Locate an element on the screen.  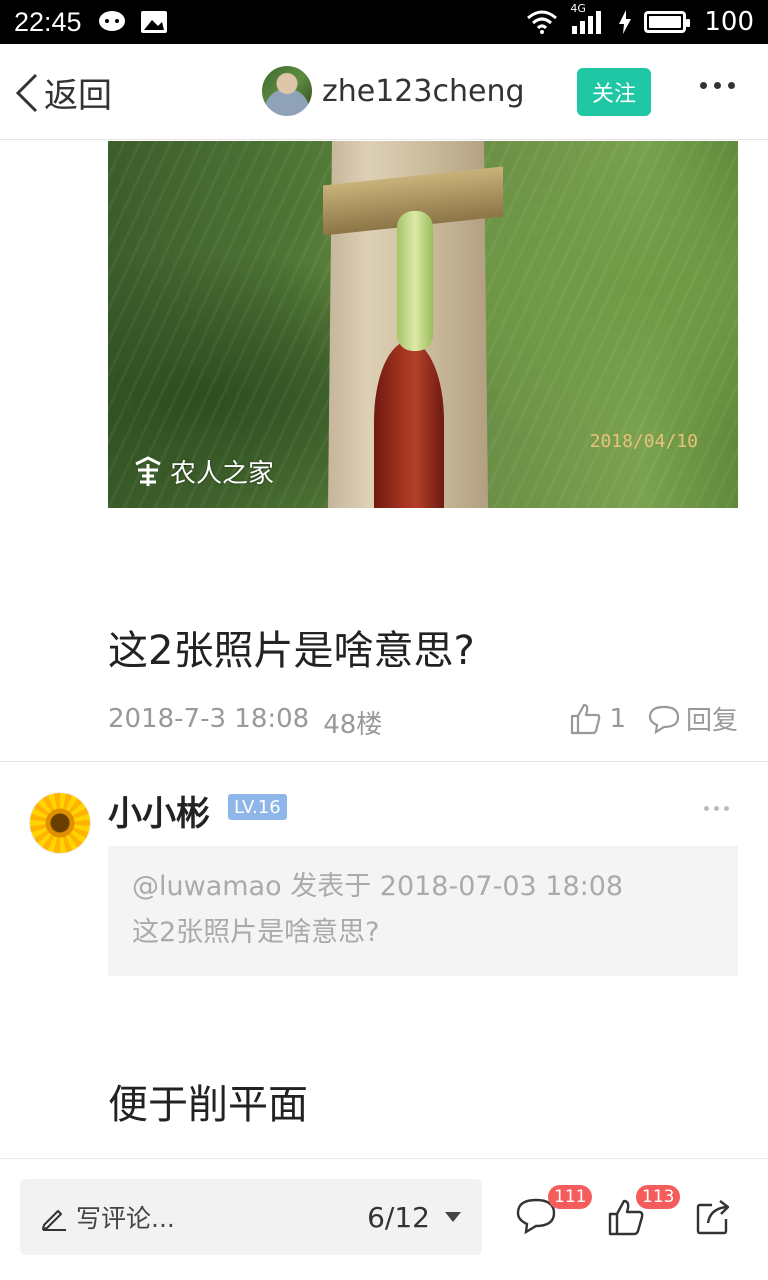
post-meta: 2018-7-3 18:08 48楼 is located at coordinates (245, 722).